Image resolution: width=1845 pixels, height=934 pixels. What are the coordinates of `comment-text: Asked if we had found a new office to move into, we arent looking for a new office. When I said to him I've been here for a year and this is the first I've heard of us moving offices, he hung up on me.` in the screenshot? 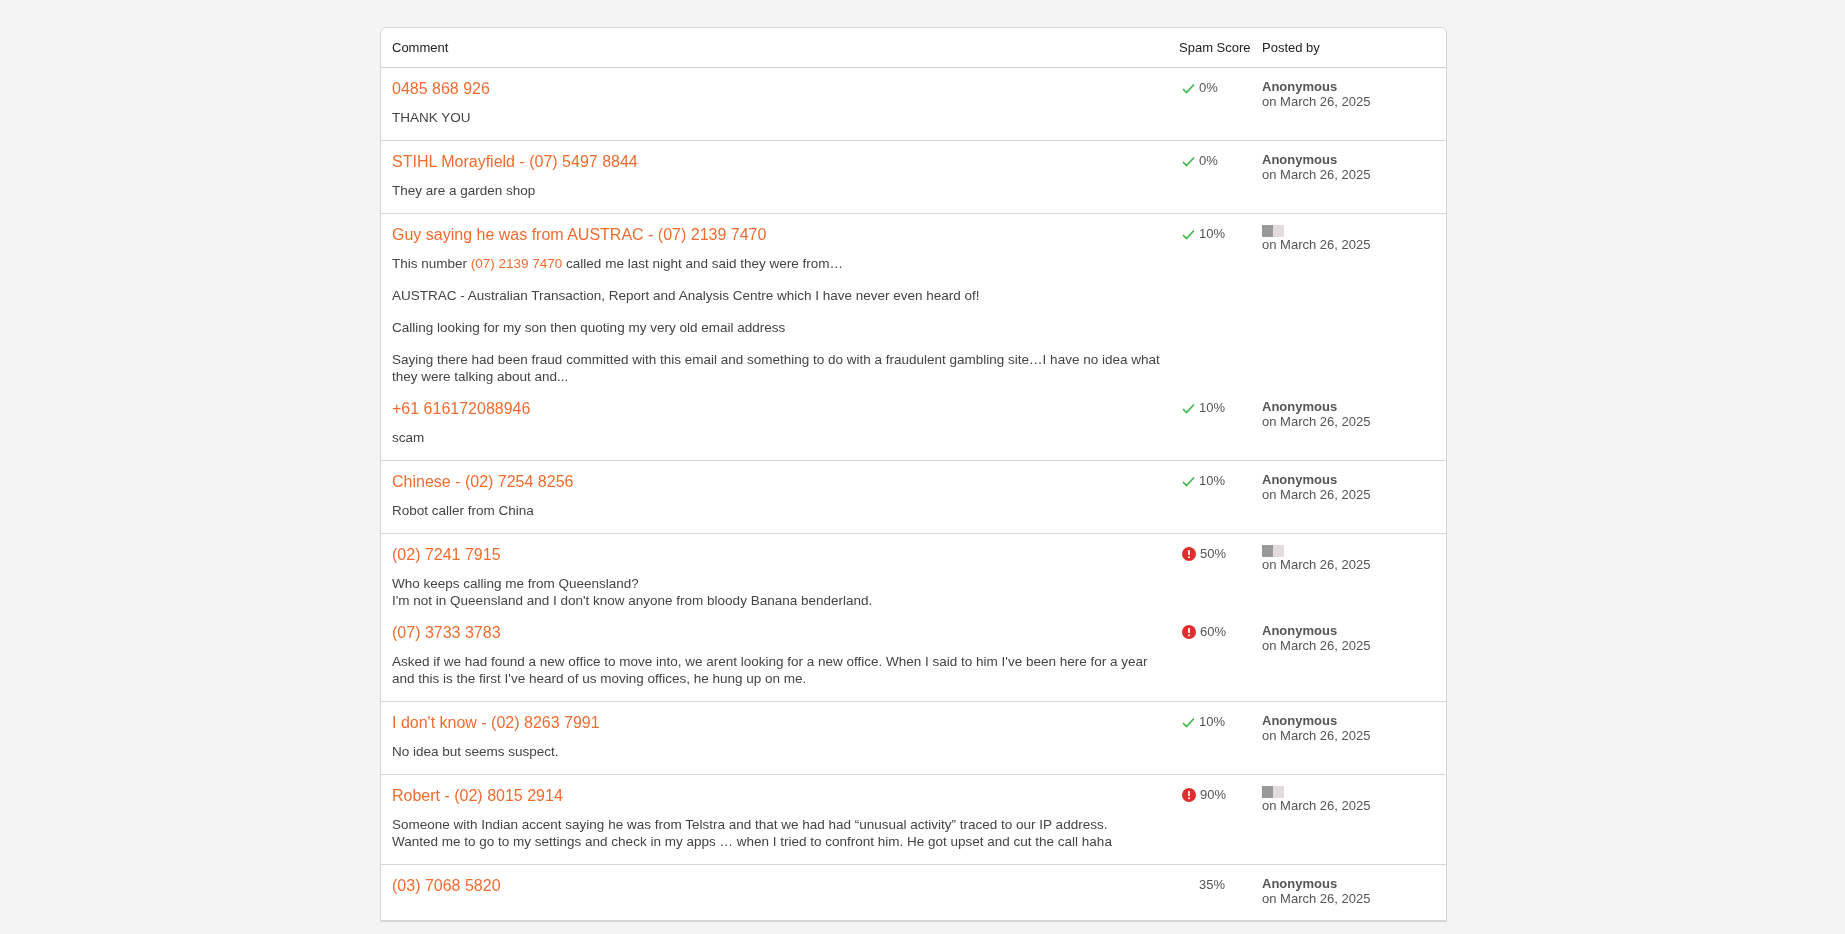 It's located at (770, 670).